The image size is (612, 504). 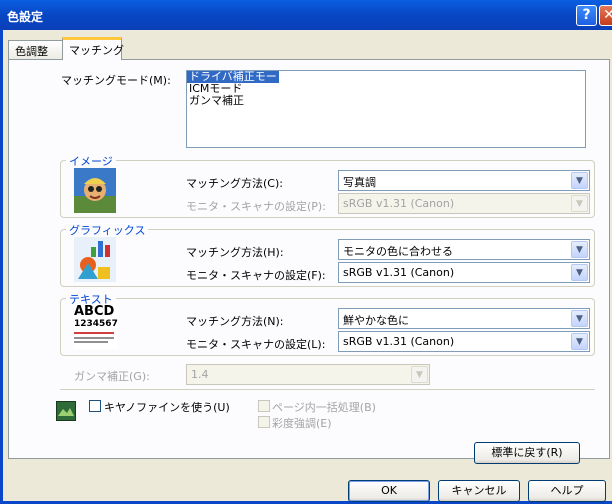 I want to click on matching-mode-listbox: ドライバ補正モード ICMモード ガンマ補正, so click(x=386, y=109).